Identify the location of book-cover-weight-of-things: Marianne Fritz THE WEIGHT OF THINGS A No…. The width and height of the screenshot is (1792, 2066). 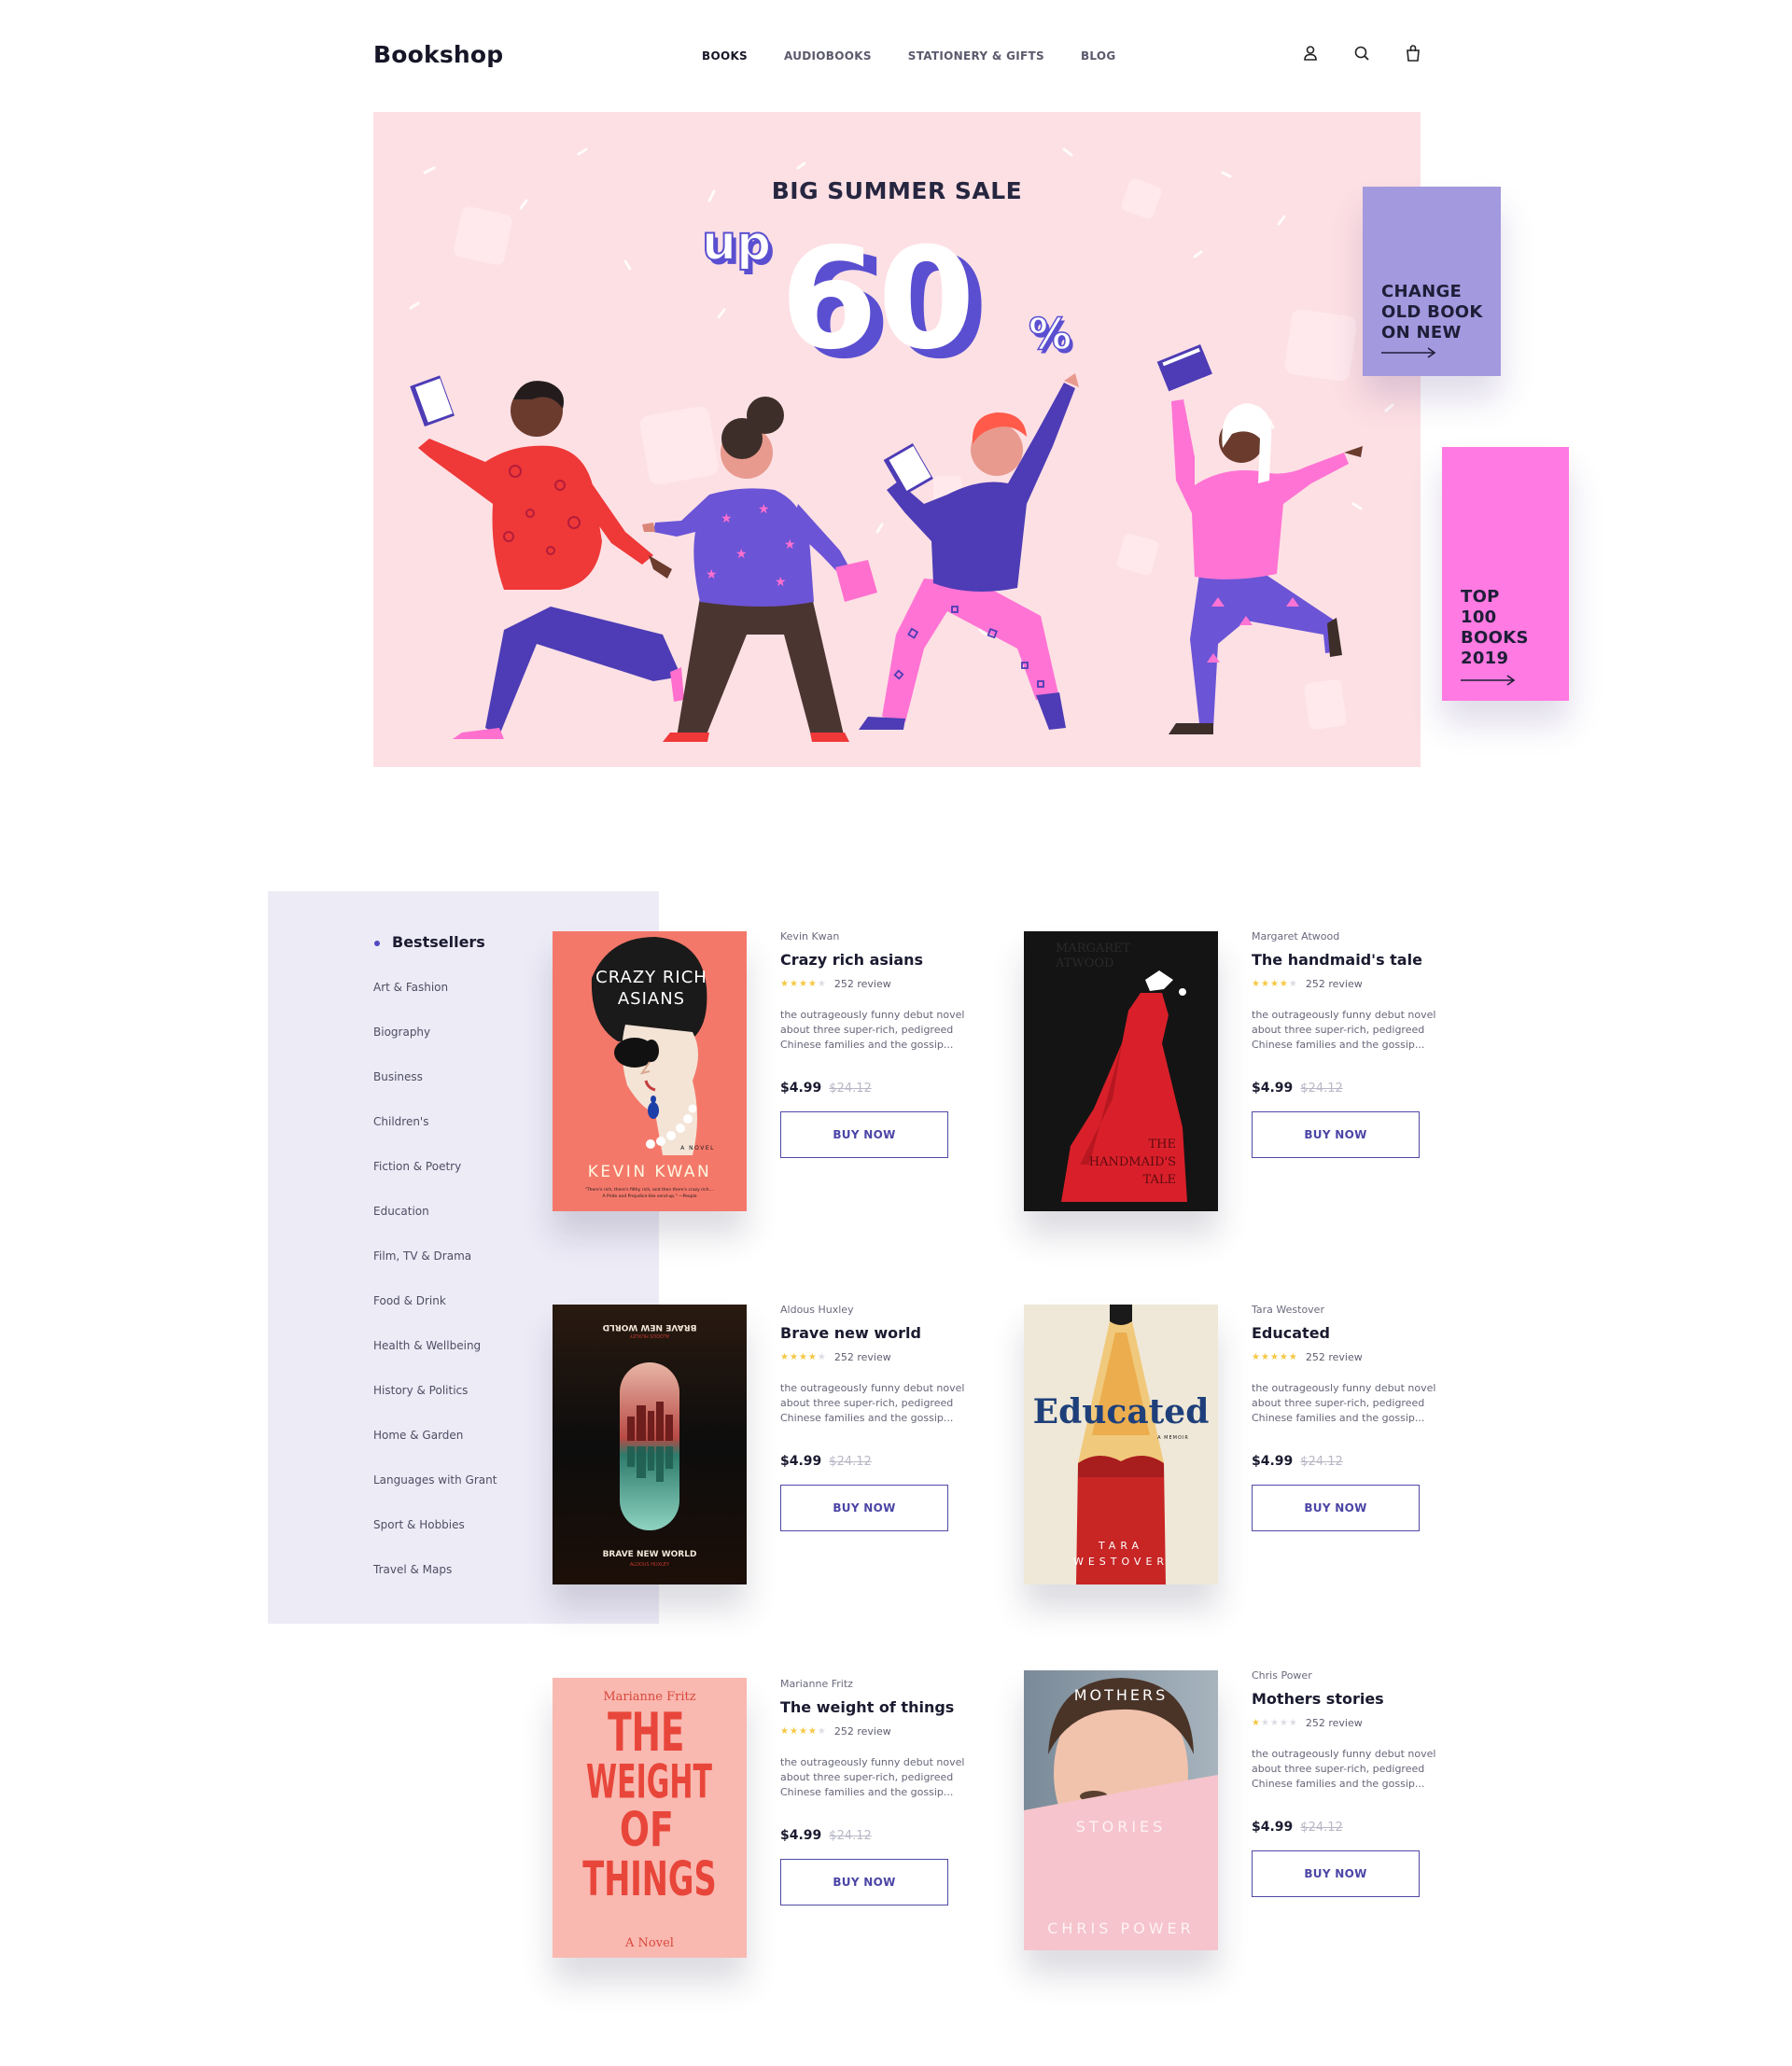
(650, 1818).